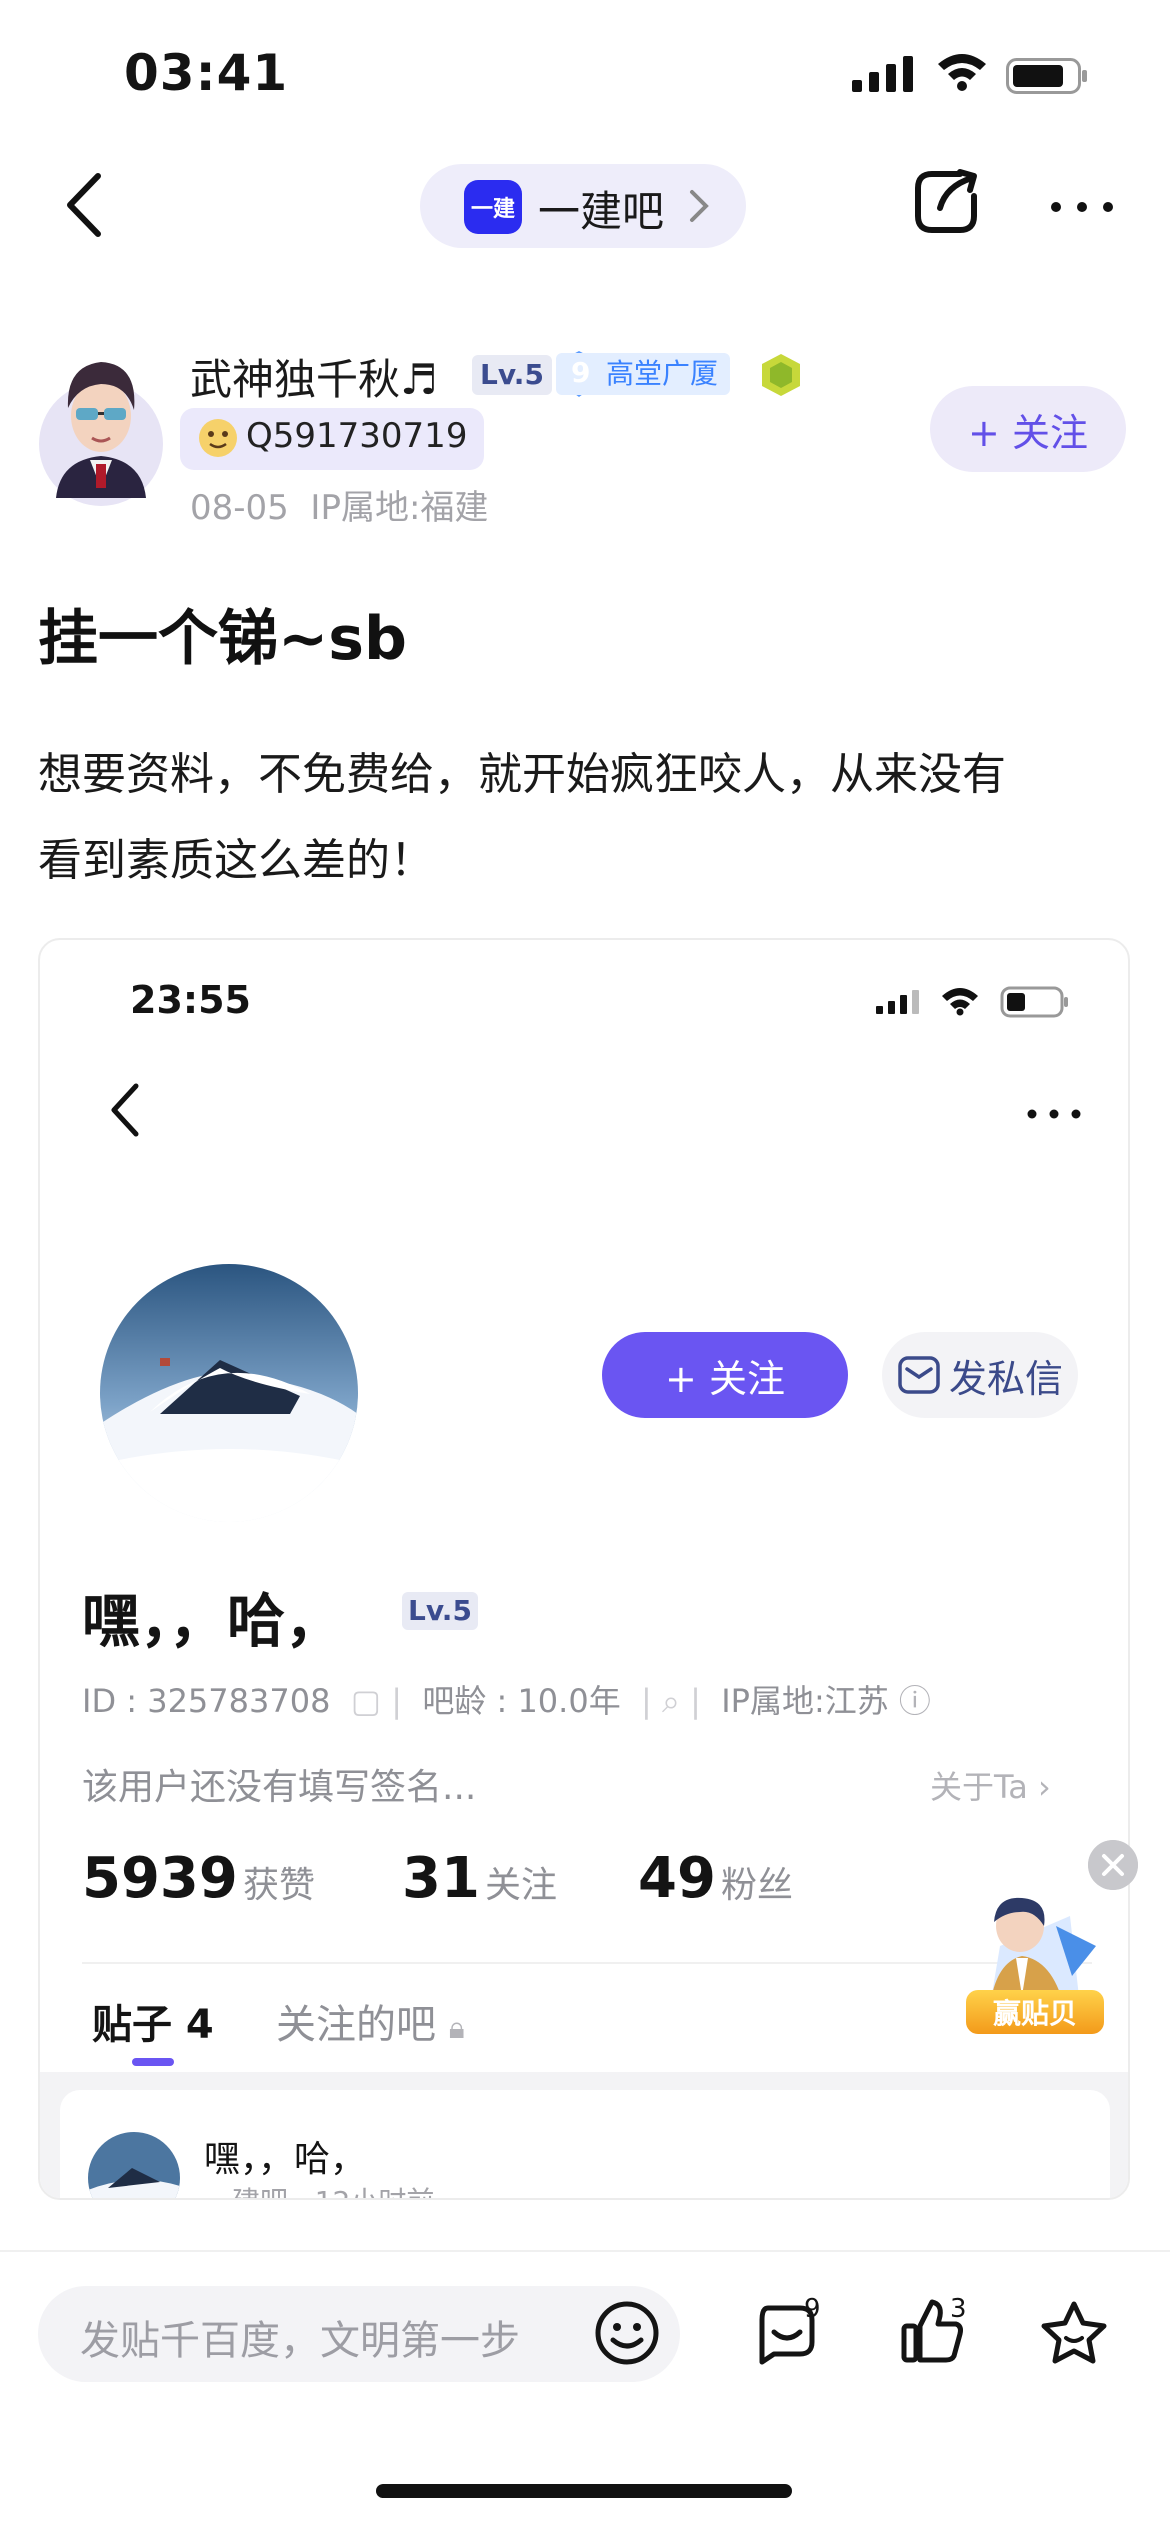 This screenshot has height=2532, width=1170. What do you see at coordinates (1035, 2012) in the screenshot?
I see `promo-label: 赢贴贝` at bounding box center [1035, 2012].